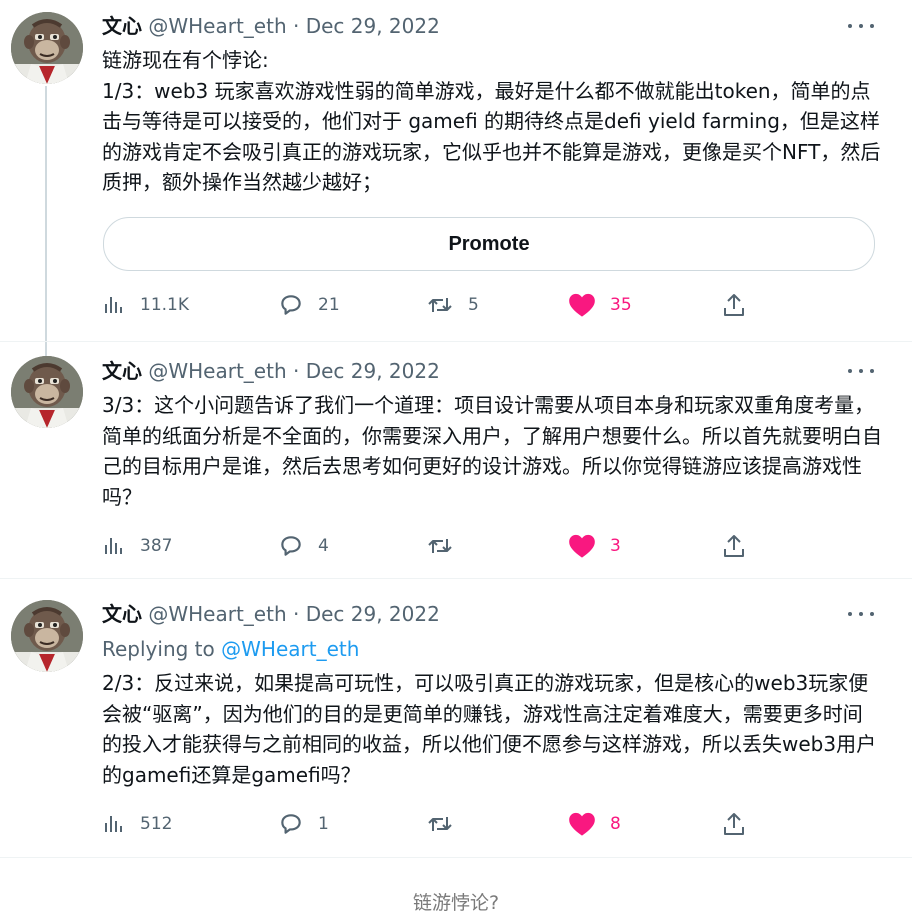 The width and height of the screenshot is (912, 924). I want to click on replying-to-handle-link: @WHeart_eth, so click(290, 649).